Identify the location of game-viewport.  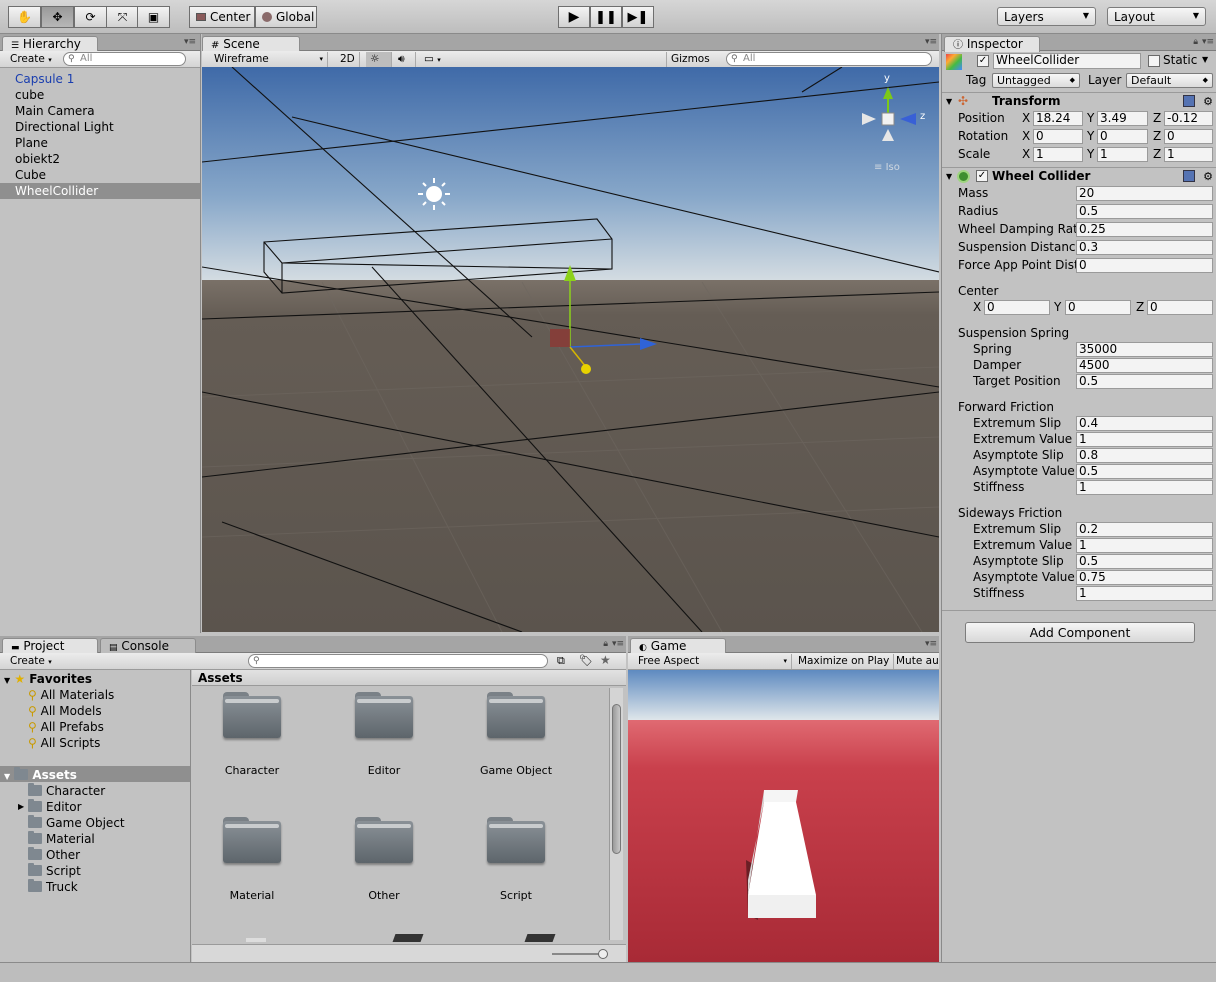
(783, 816).